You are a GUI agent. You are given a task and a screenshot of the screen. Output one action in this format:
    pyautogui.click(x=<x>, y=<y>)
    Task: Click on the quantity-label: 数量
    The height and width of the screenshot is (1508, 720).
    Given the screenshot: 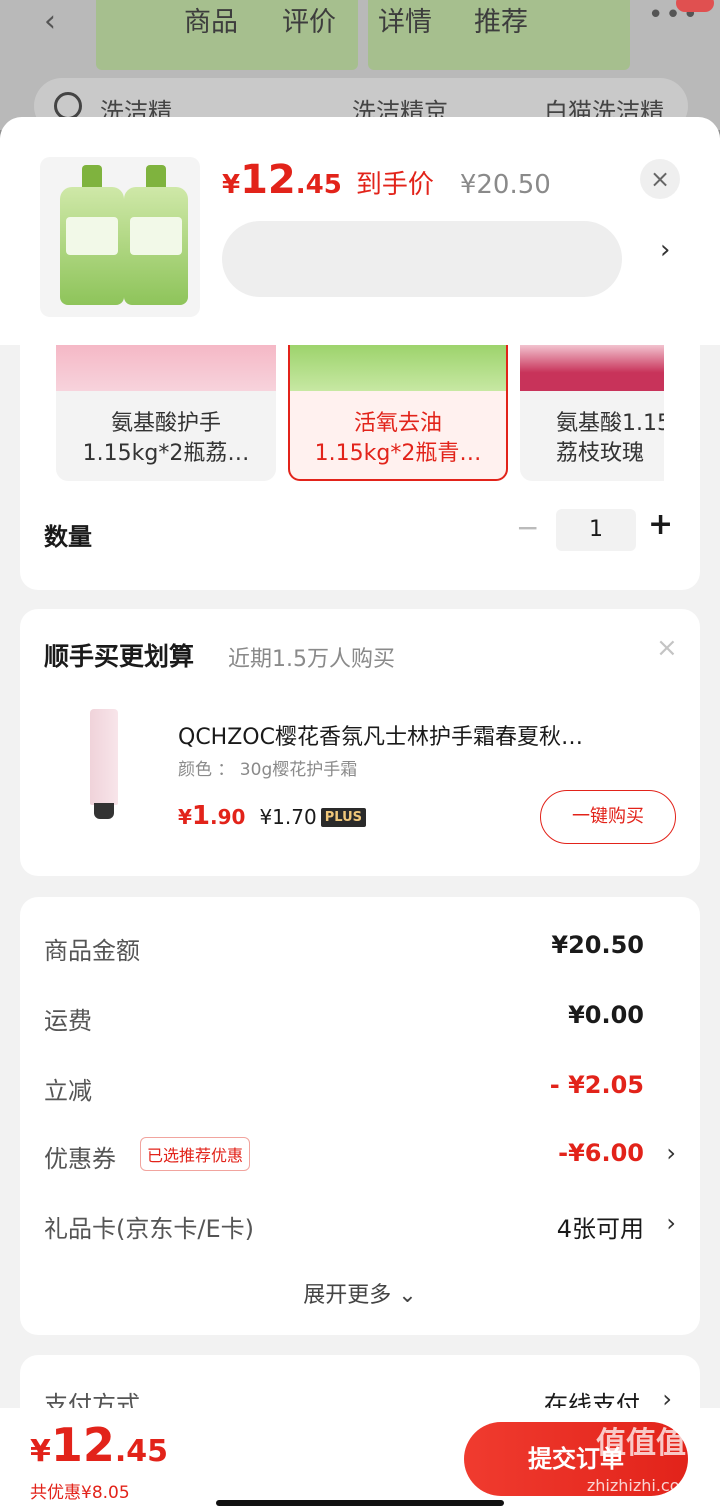 What is the action you would take?
    pyautogui.click(x=68, y=537)
    